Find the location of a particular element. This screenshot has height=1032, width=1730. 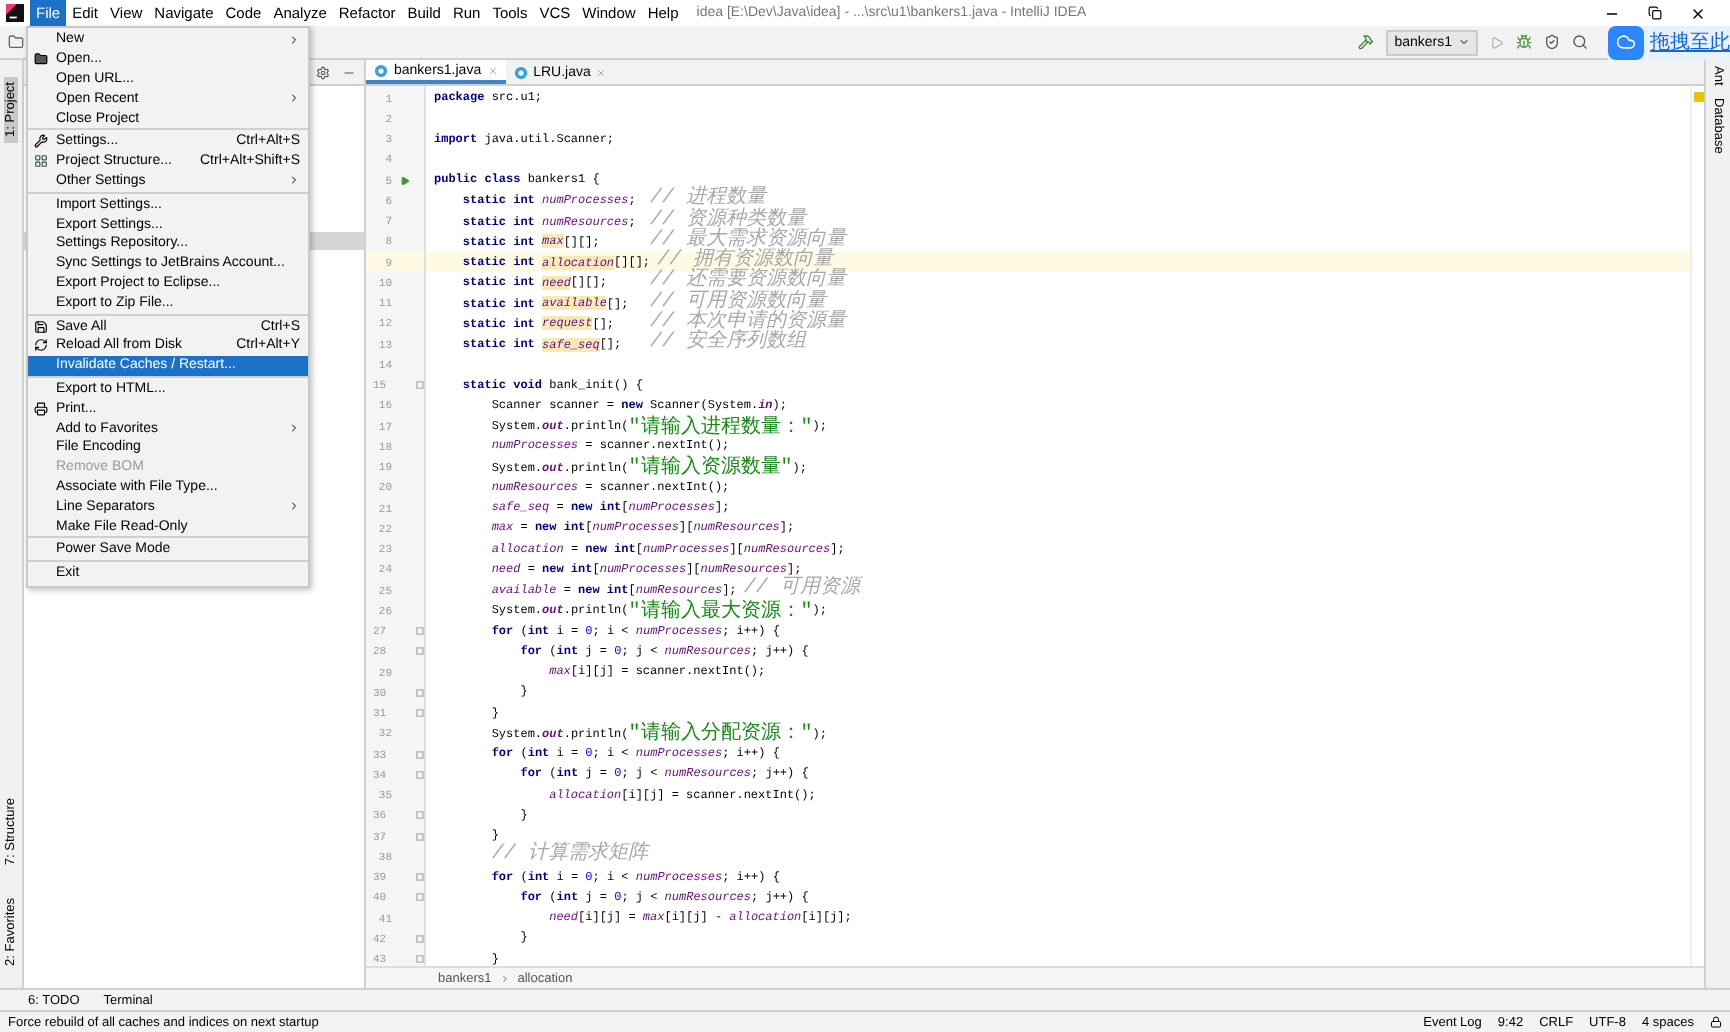

search-icon is located at coordinates (1580, 42).